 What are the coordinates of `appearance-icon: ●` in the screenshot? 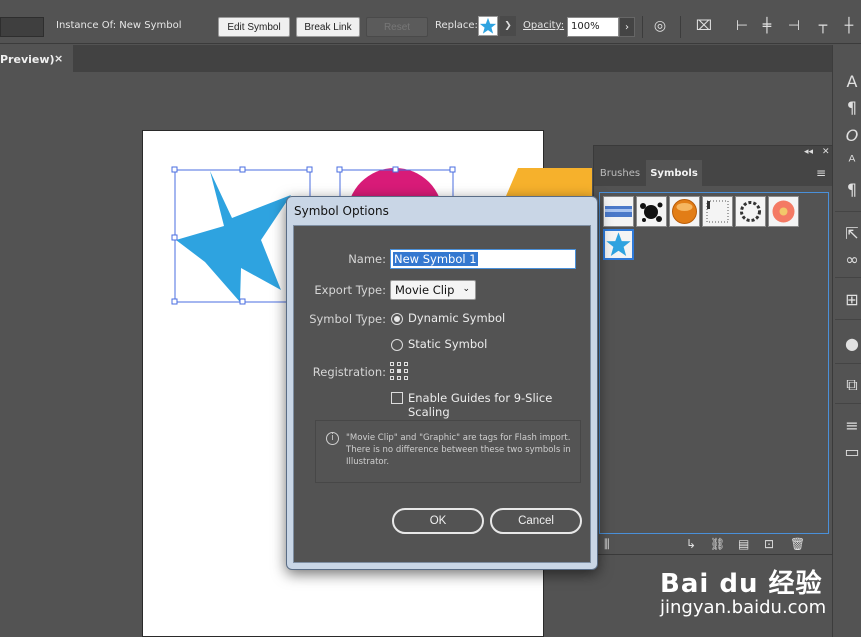 It's located at (851, 343).